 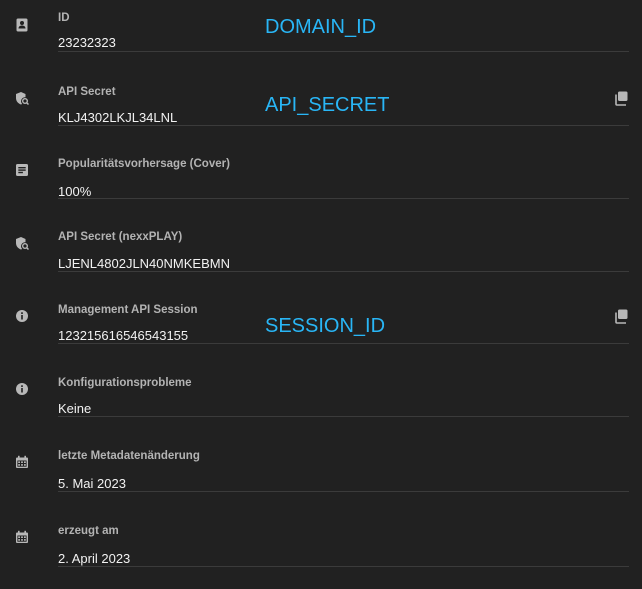 I want to click on field-label: erzeugt am, so click(x=88, y=531).